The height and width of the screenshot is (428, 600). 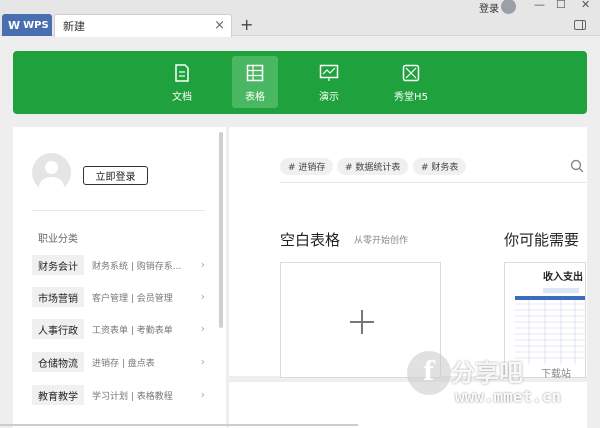 I want to click on divider, so click(x=118, y=210).